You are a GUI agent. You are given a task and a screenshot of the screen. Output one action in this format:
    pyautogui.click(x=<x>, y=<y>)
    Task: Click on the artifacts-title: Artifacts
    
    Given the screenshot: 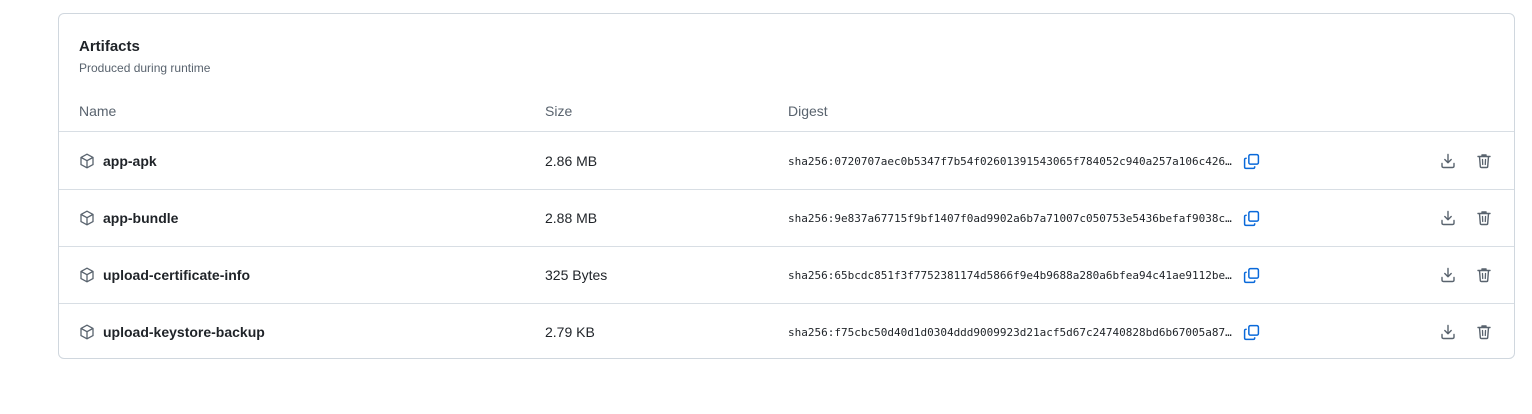 What is the action you would take?
    pyautogui.click(x=109, y=46)
    